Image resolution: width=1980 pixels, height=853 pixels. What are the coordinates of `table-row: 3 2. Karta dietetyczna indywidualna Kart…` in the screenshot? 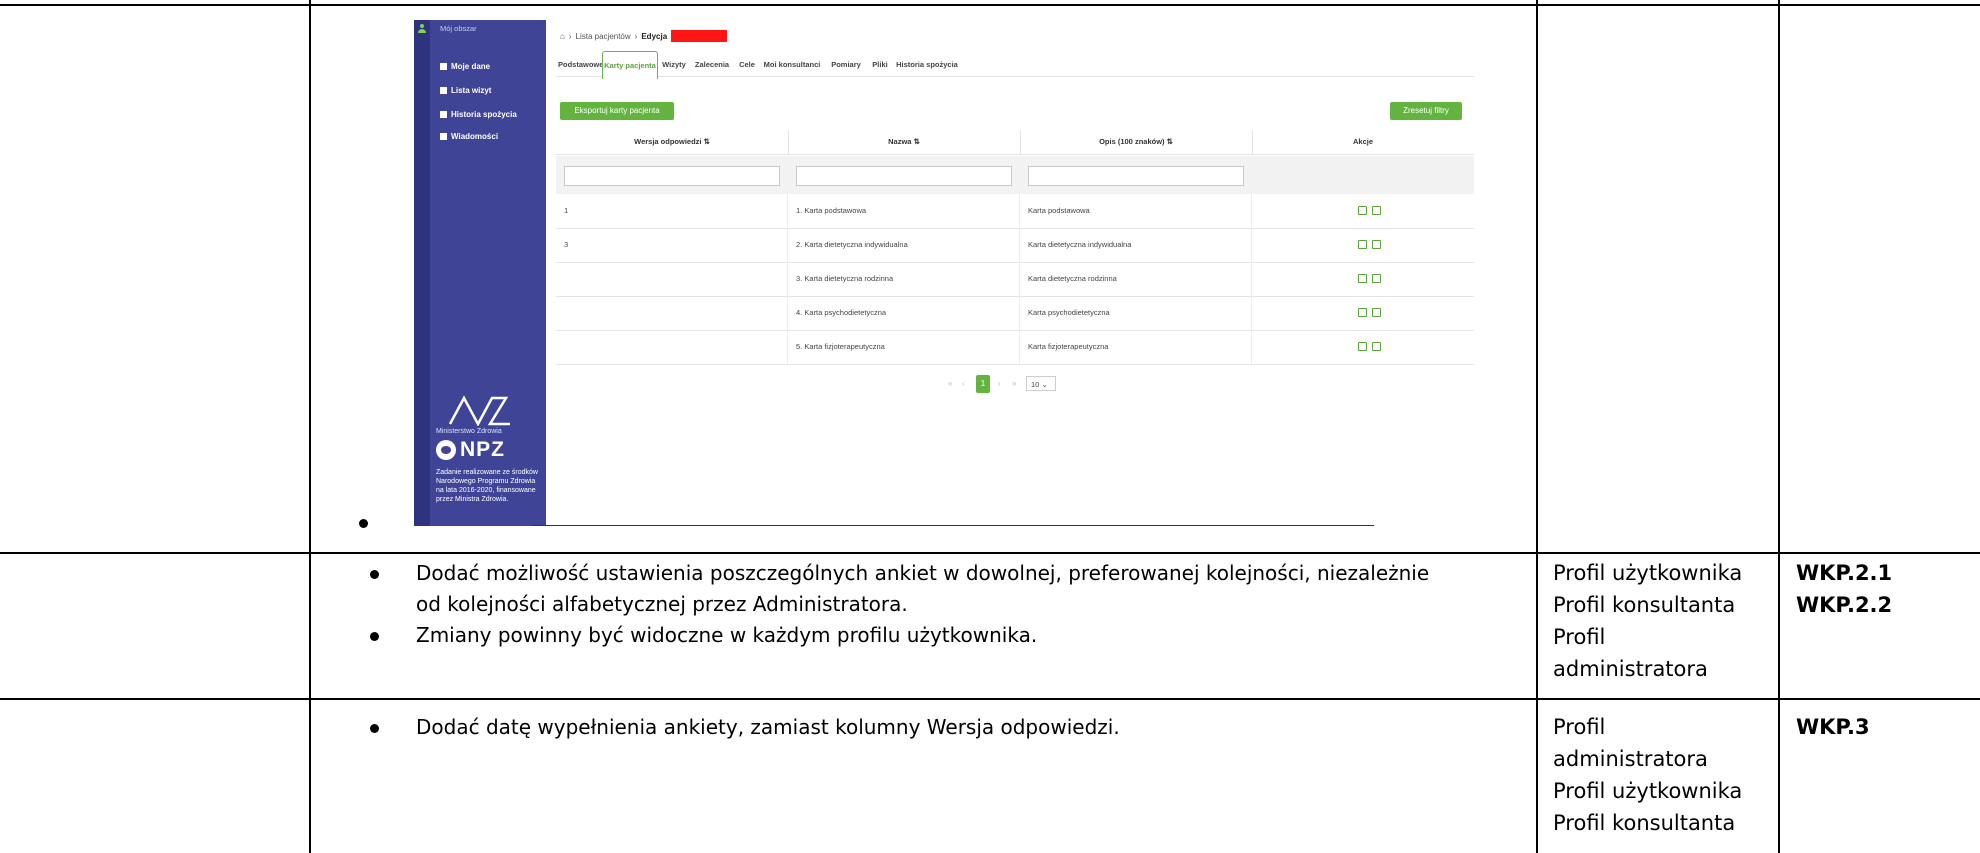 It's located at (1015, 245).